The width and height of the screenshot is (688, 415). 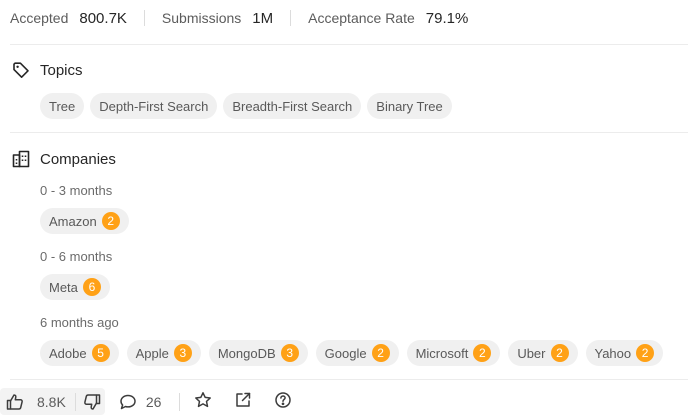 I want to click on dislike-button, so click(x=92, y=402).